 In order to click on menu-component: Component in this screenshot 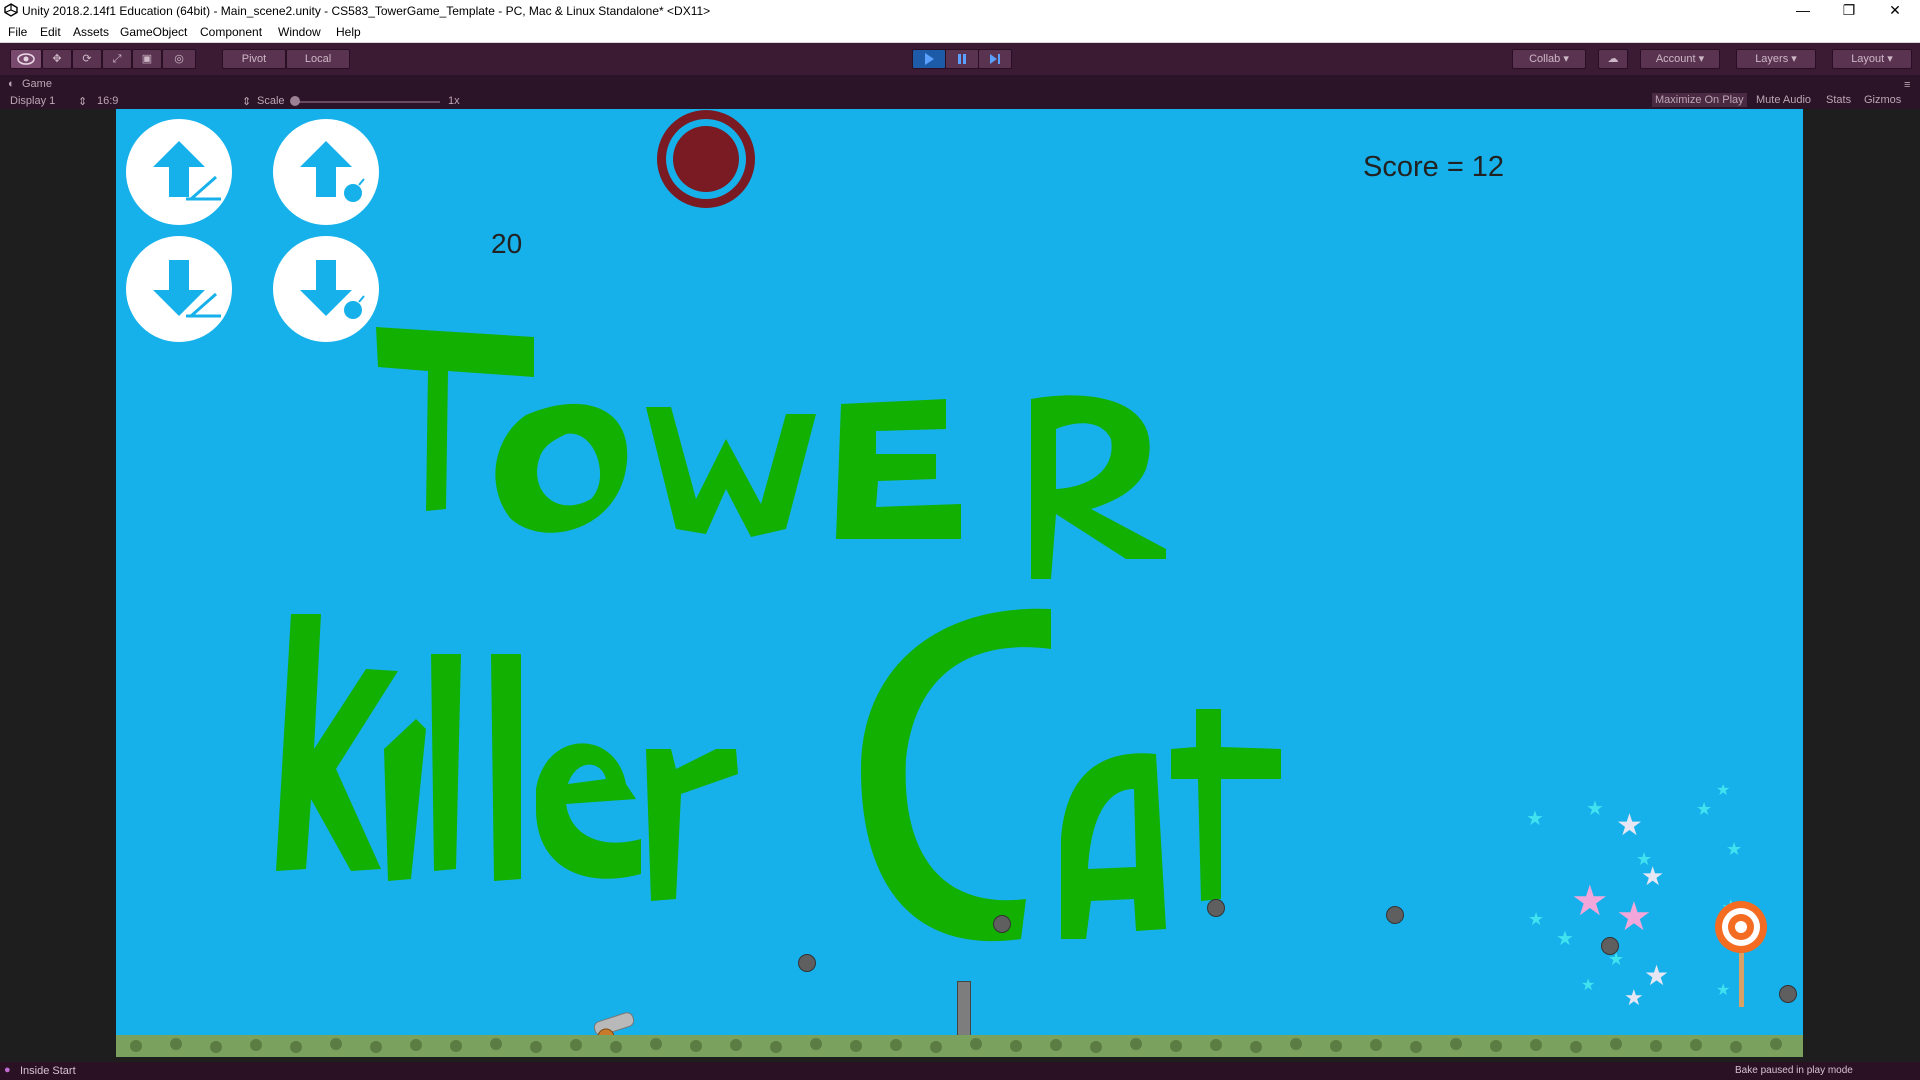, I will do `click(231, 32)`.